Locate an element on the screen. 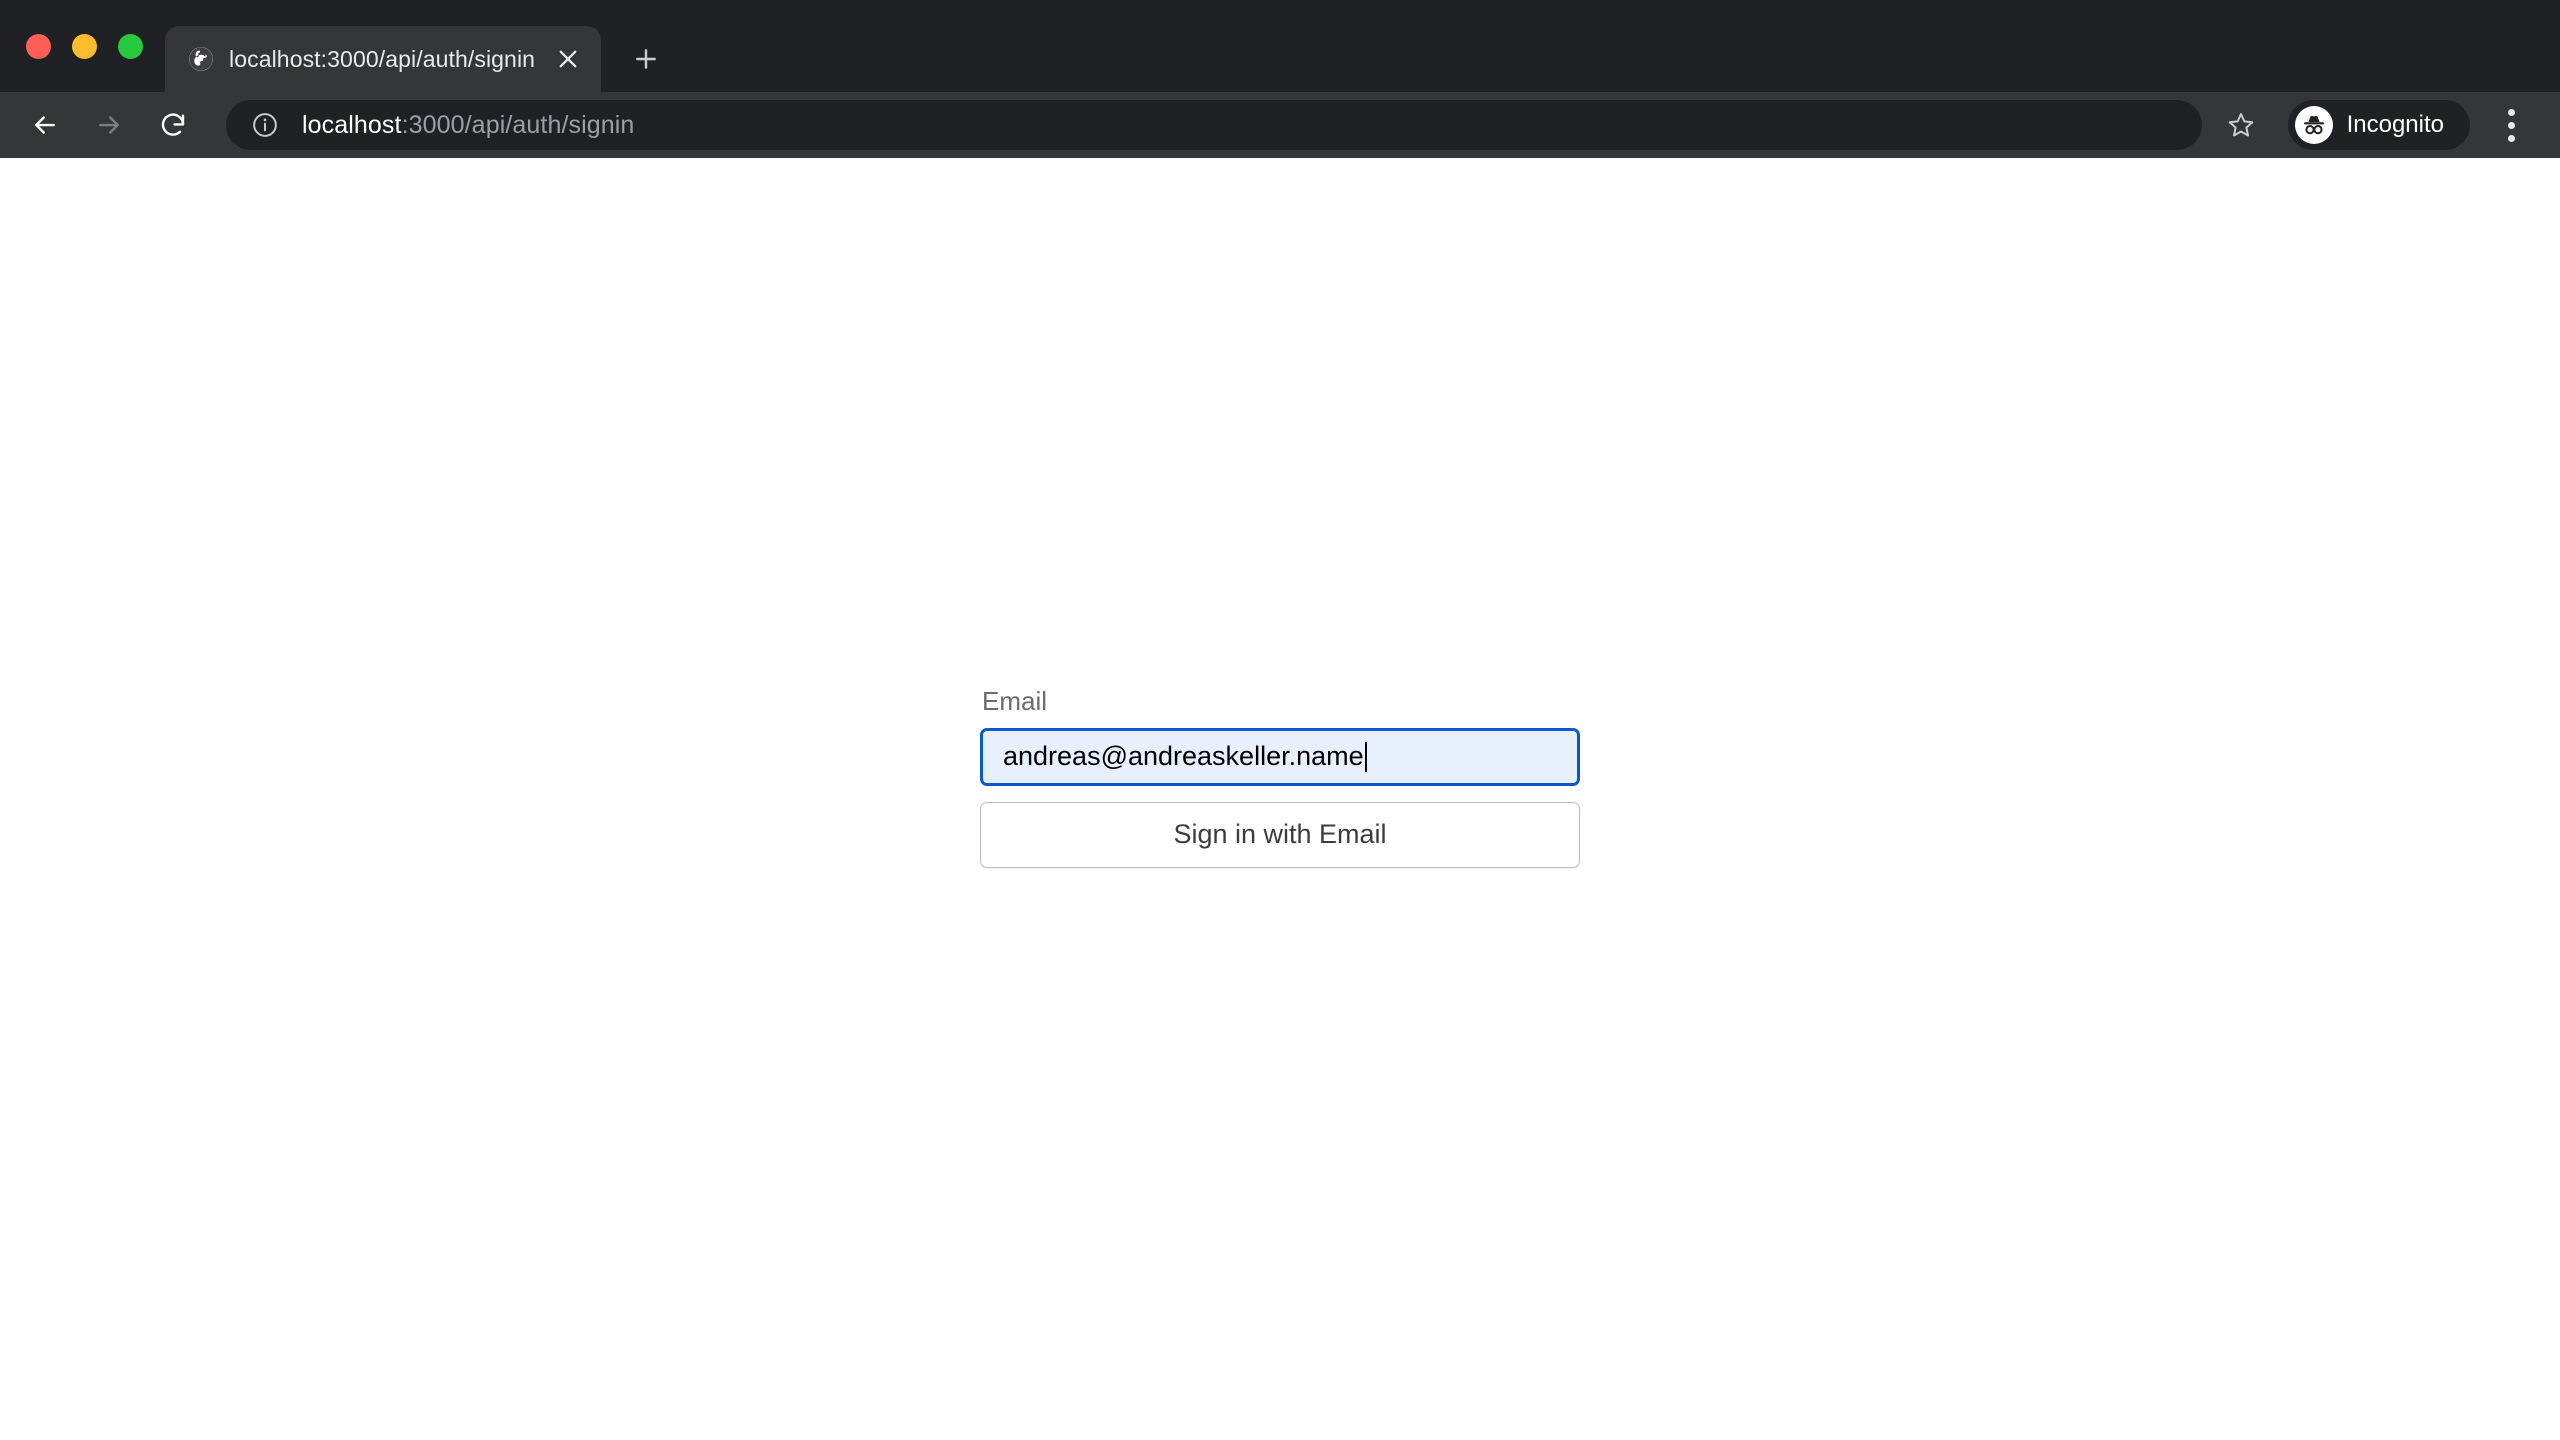  three-dot-menu-icon is located at coordinates (2511, 125).